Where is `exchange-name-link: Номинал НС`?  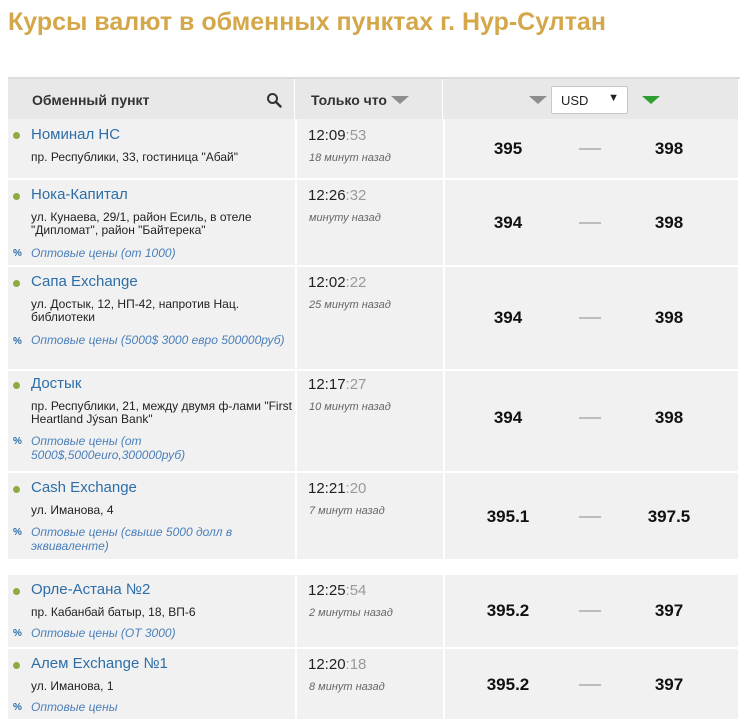
exchange-name-link: Номинал НС is located at coordinates (75, 134).